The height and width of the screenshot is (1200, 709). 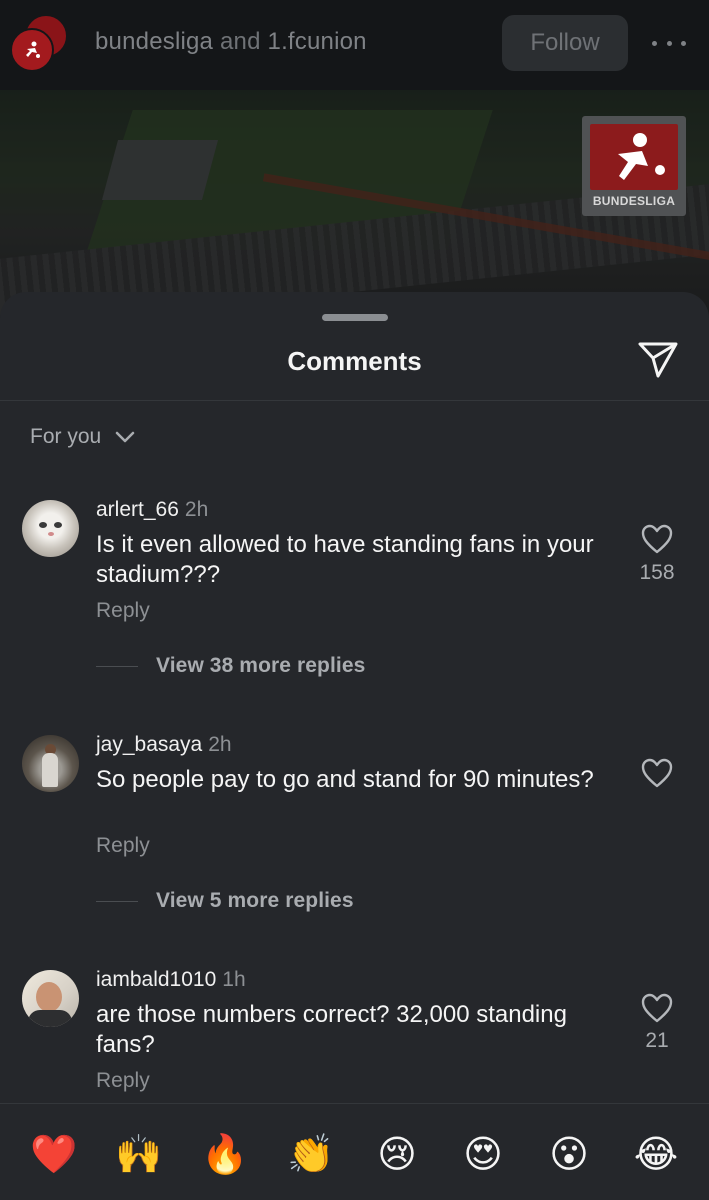 What do you see at coordinates (137, 509) in the screenshot?
I see `comment-username-text: arlert_66` at bounding box center [137, 509].